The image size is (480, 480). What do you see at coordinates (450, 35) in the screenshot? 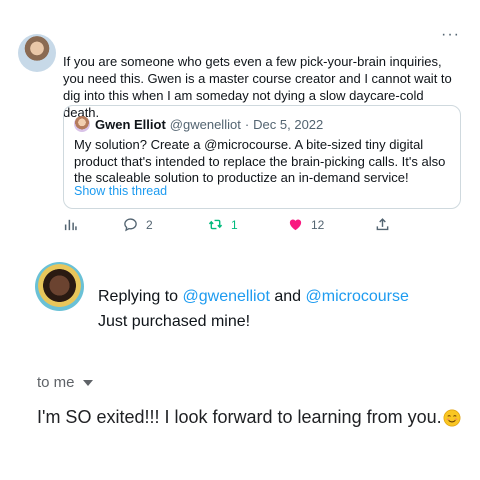
I see `more-options-icon: ···` at bounding box center [450, 35].